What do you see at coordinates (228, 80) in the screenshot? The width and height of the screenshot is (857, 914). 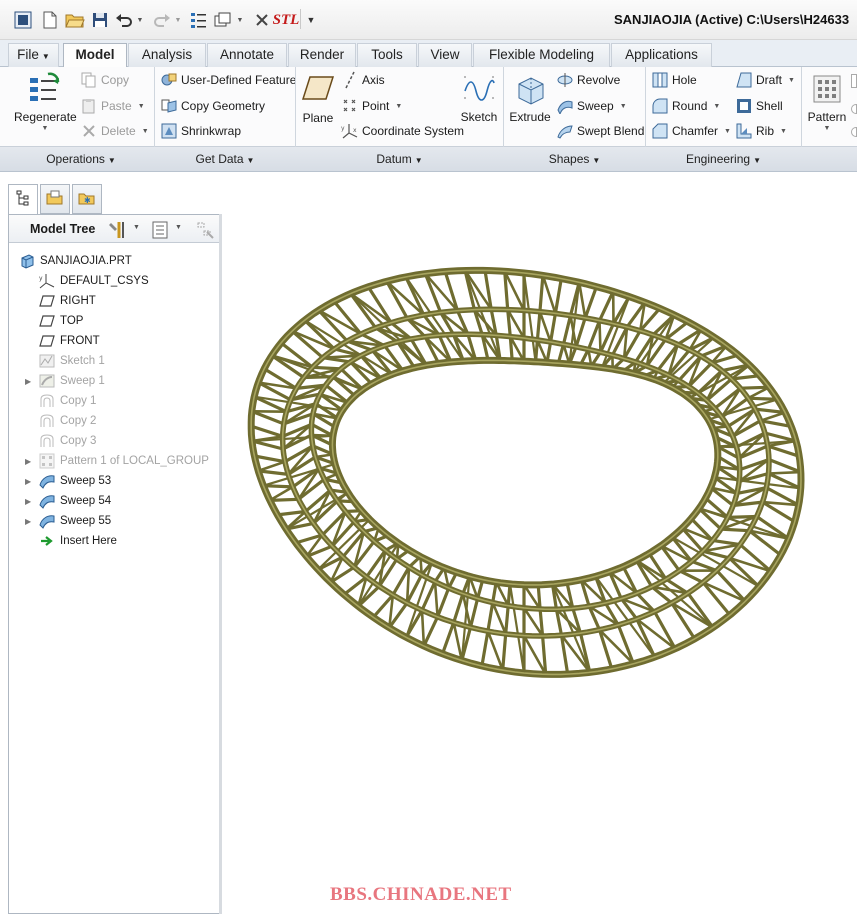 I see `user-defined-feature-button: User-Defined Feature` at bounding box center [228, 80].